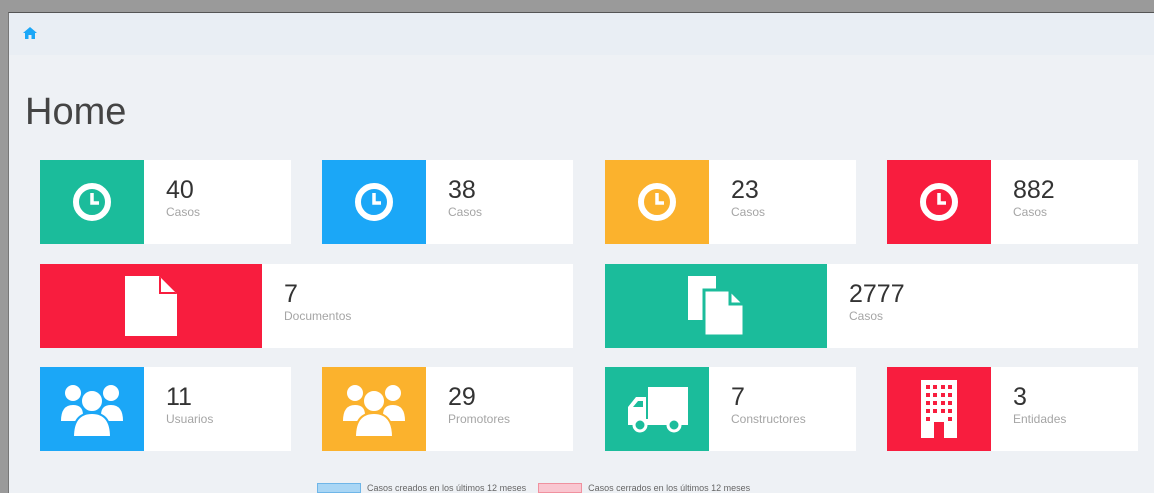  I want to click on tile-value: 38, so click(462, 190).